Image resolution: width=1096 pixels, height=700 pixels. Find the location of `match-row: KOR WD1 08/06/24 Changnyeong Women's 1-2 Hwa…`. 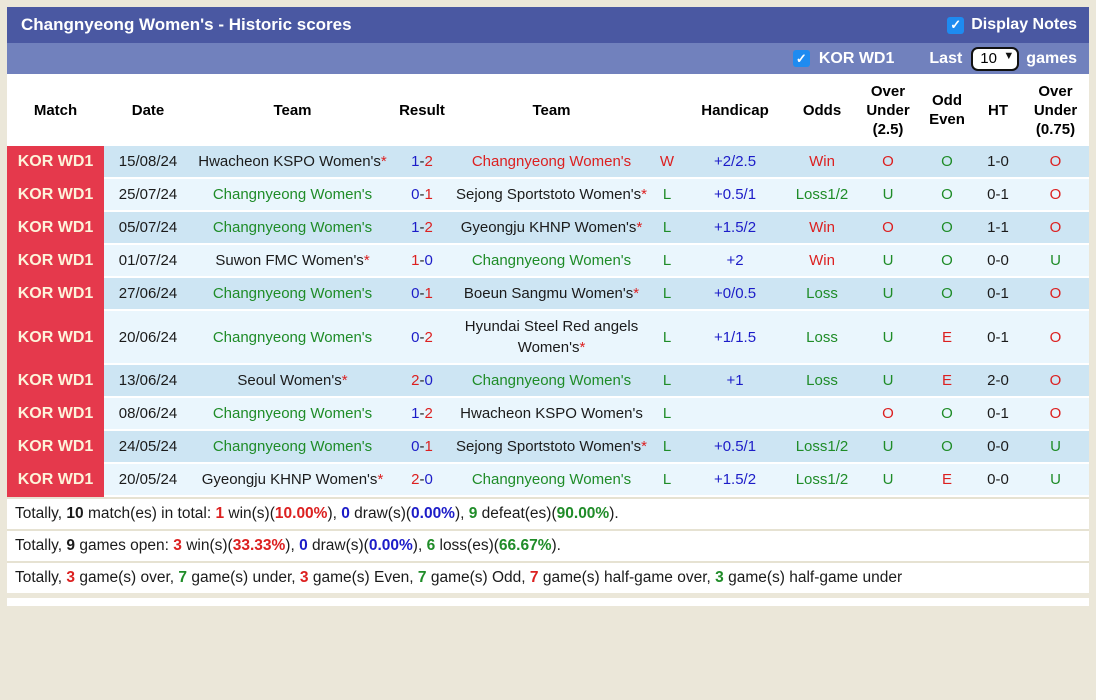

match-row: KOR WD1 08/06/24 Changnyeong Women's 1-2 Hwa… is located at coordinates (548, 414).